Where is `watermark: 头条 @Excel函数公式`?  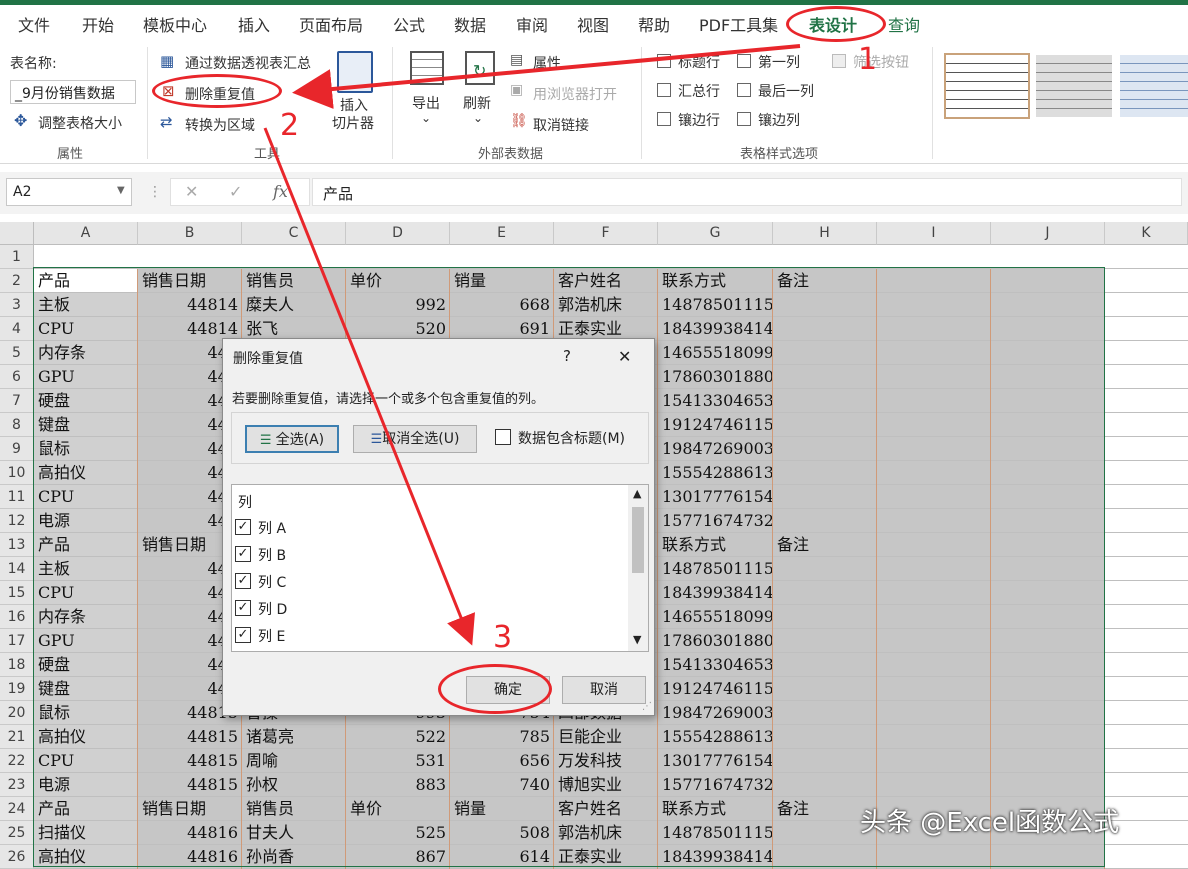
watermark: 头条 @Excel函数公式 is located at coordinates (990, 823).